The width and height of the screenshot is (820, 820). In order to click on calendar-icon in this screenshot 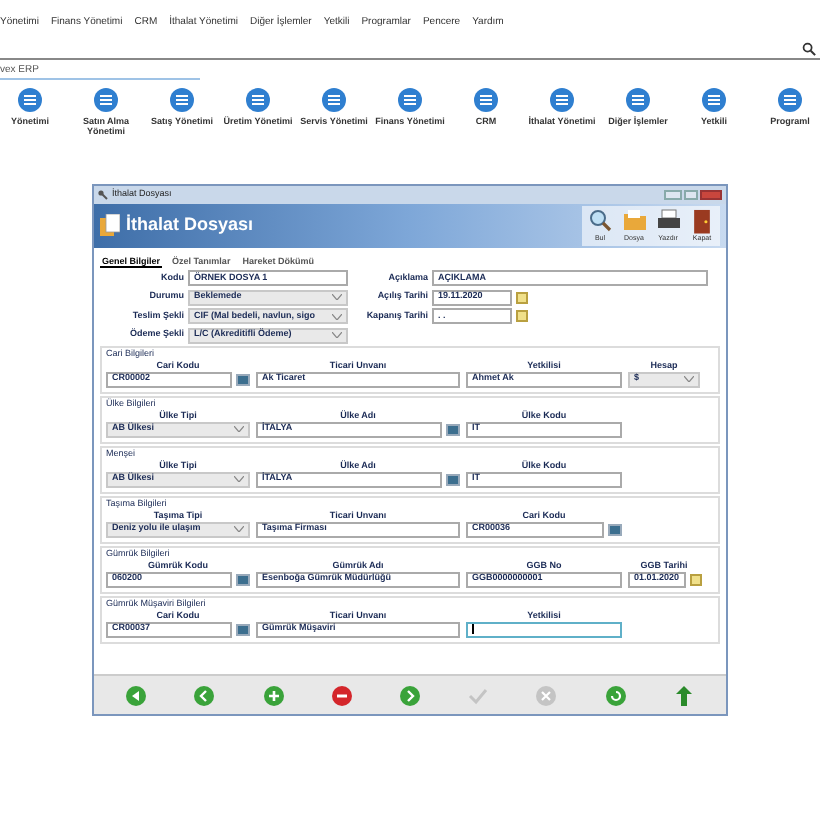, I will do `click(695, 579)`.